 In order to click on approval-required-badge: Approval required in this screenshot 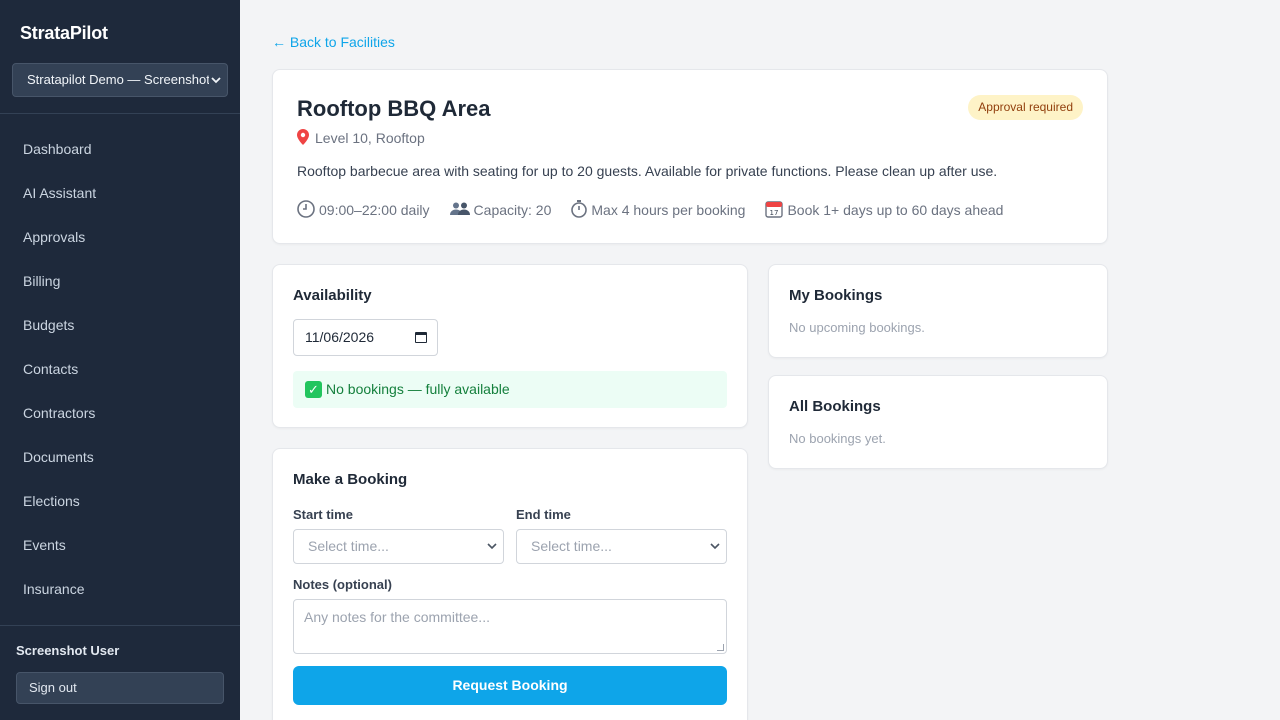, I will do `click(1025, 107)`.